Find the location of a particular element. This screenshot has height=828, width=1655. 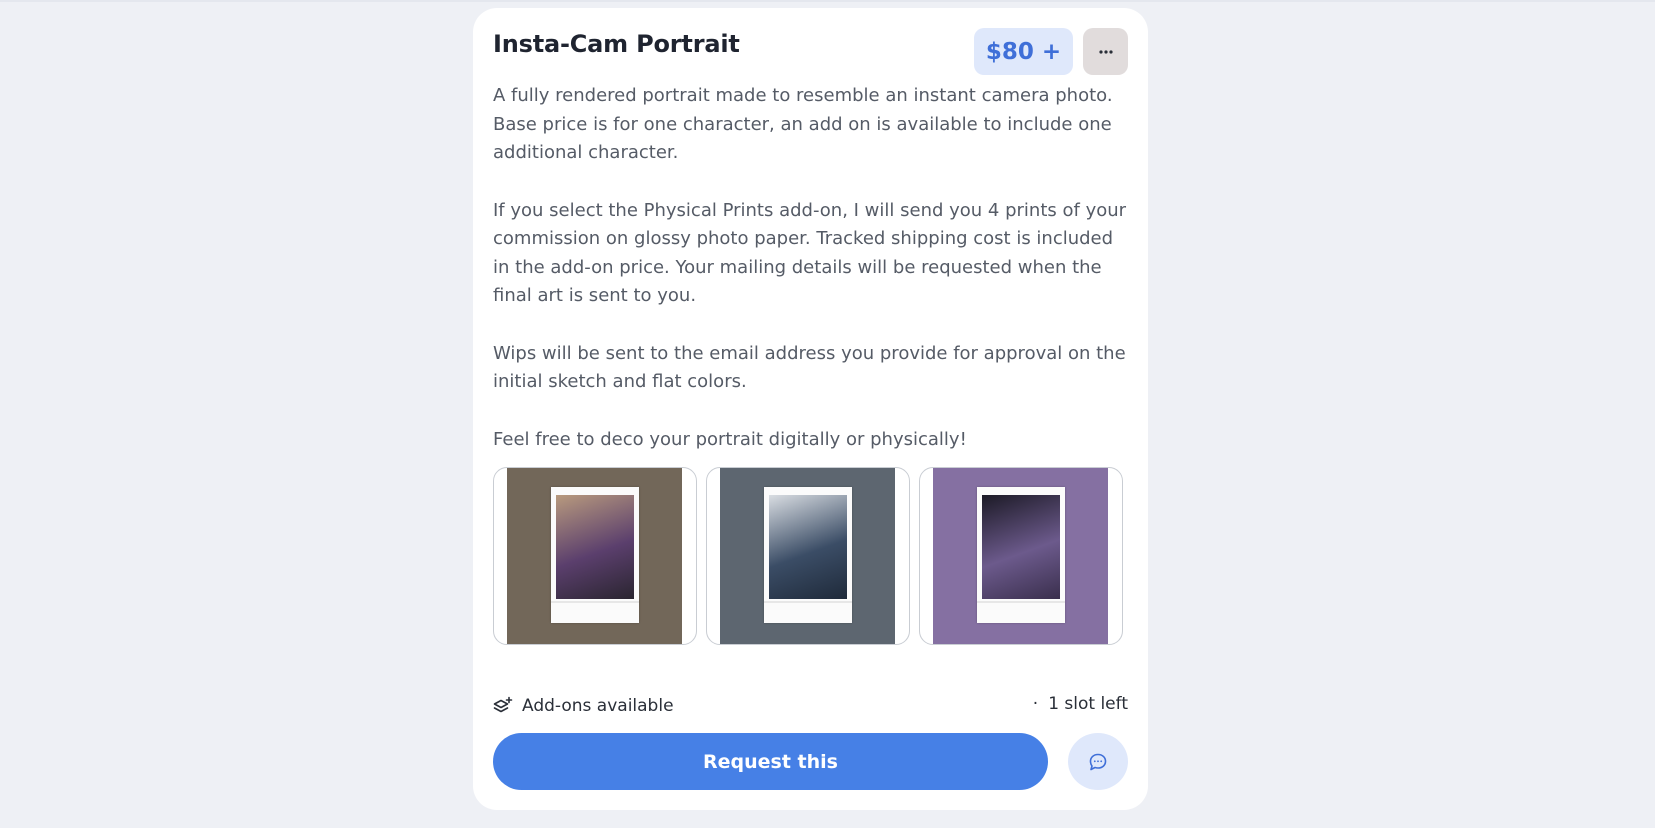

request-button: Request this is located at coordinates (770, 761).